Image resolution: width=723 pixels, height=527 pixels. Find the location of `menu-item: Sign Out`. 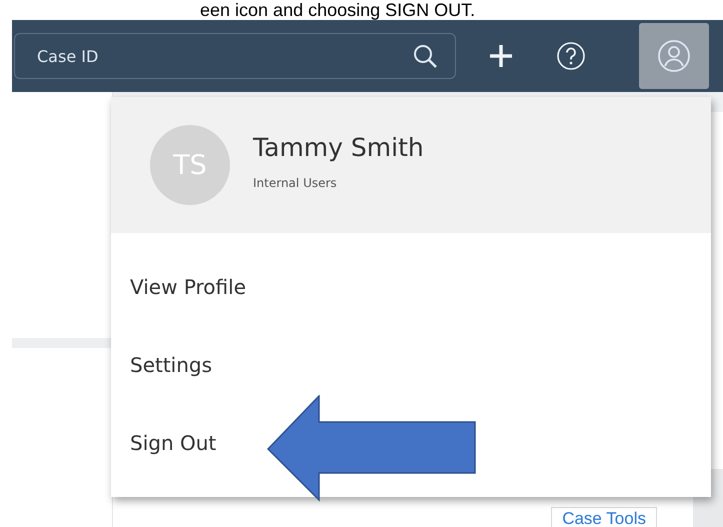

menu-item: Sign Out is located at coordinates (411, 458).